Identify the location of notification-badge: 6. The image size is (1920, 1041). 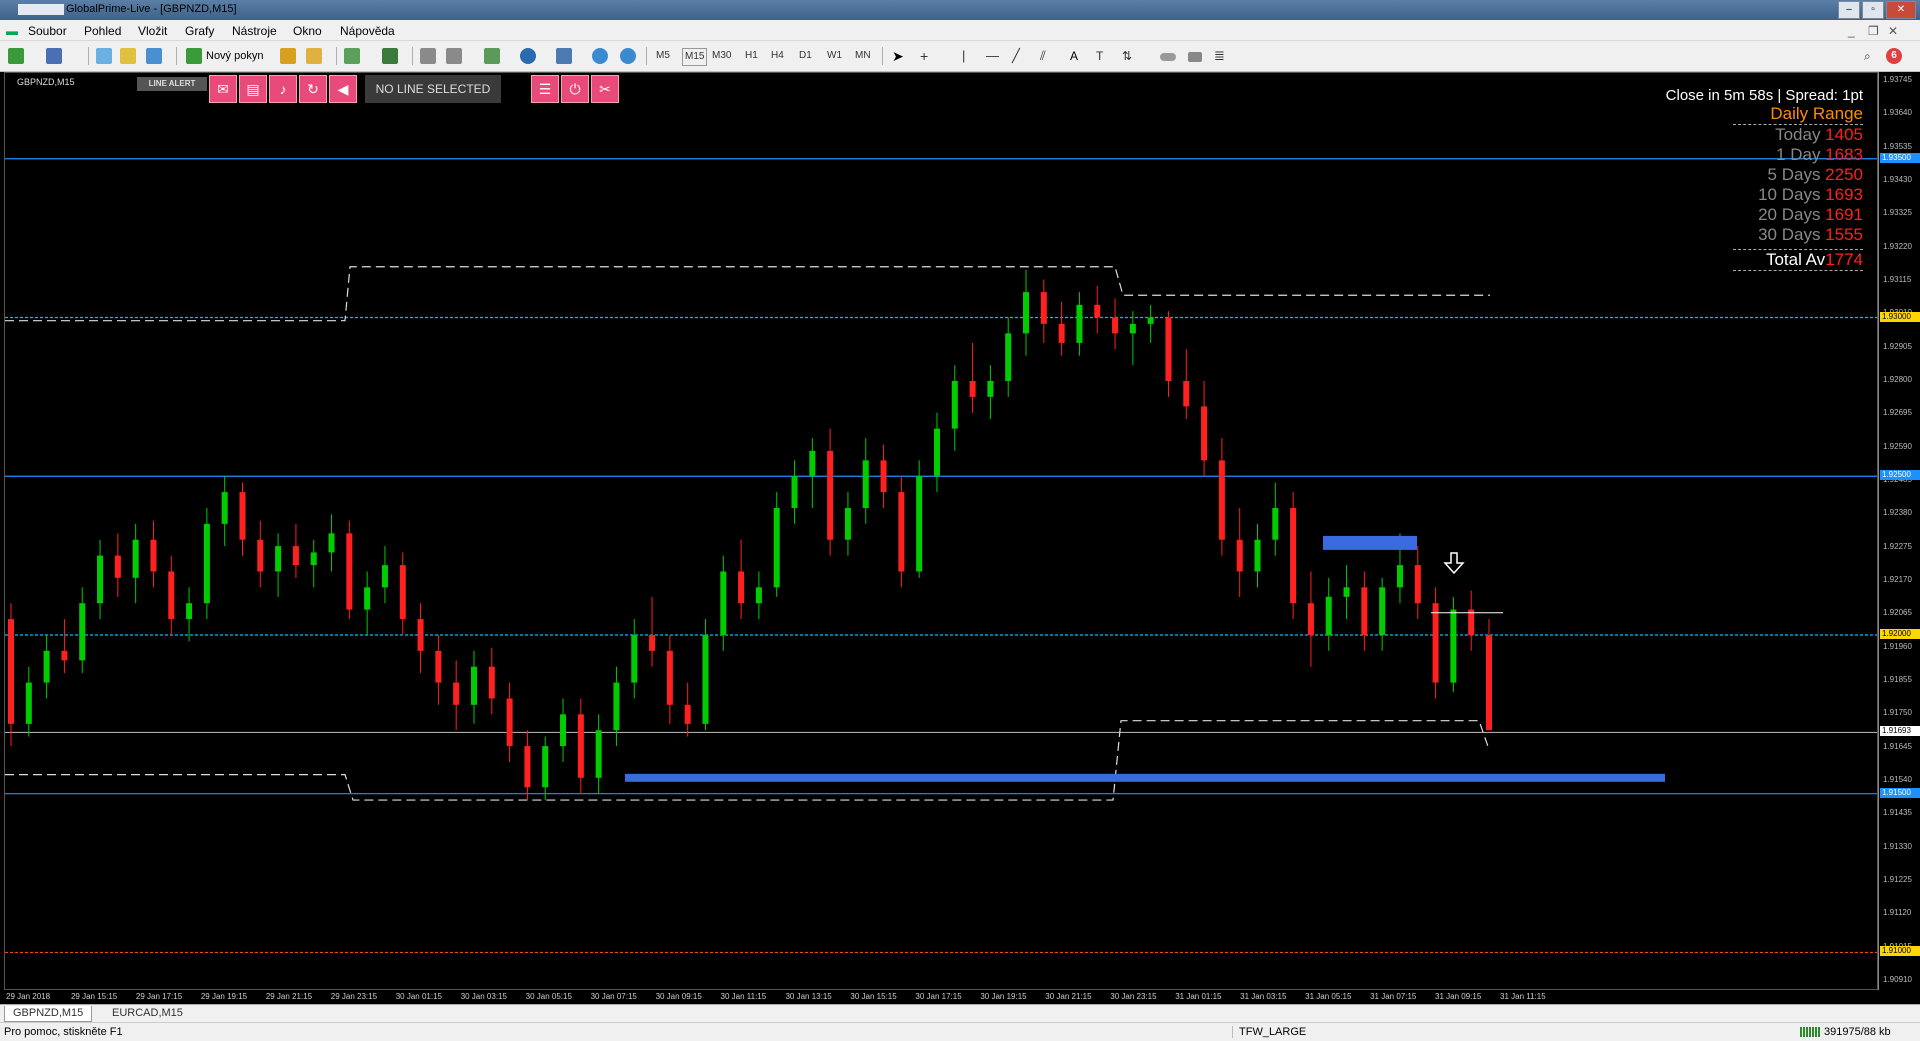
(1894, 56).